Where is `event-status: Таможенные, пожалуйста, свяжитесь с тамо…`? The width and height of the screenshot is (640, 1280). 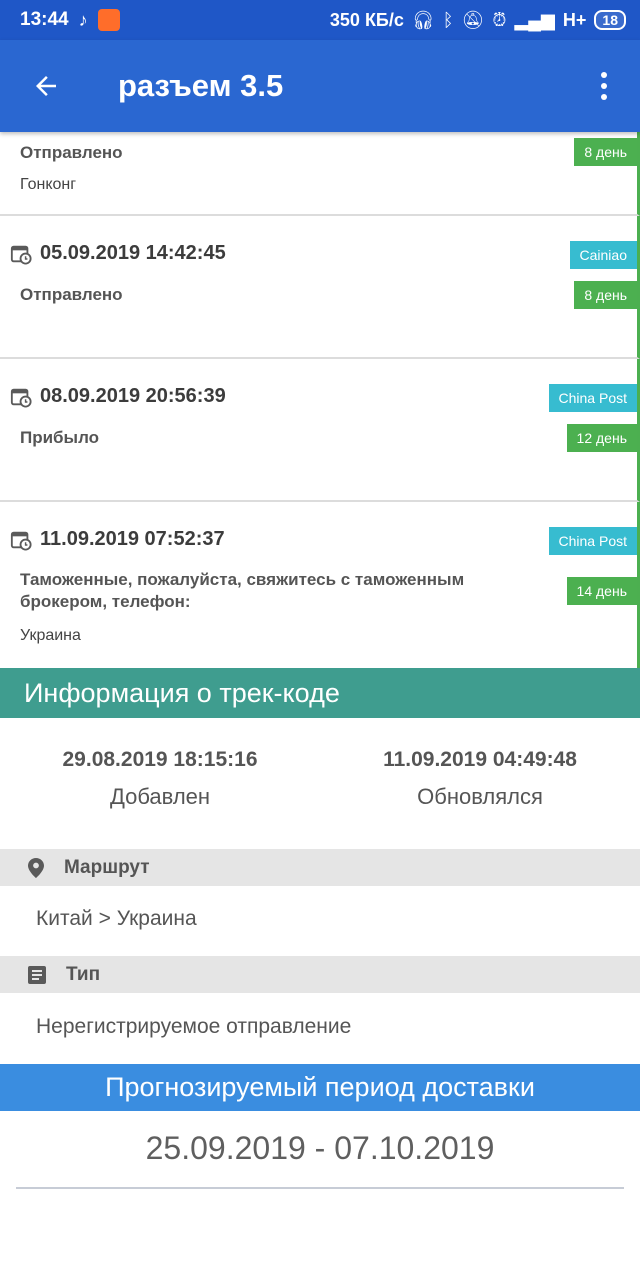
event-status: Таможенные, пожалуйста, свяжитесь с тамо… is located at coordinates (242, 590).